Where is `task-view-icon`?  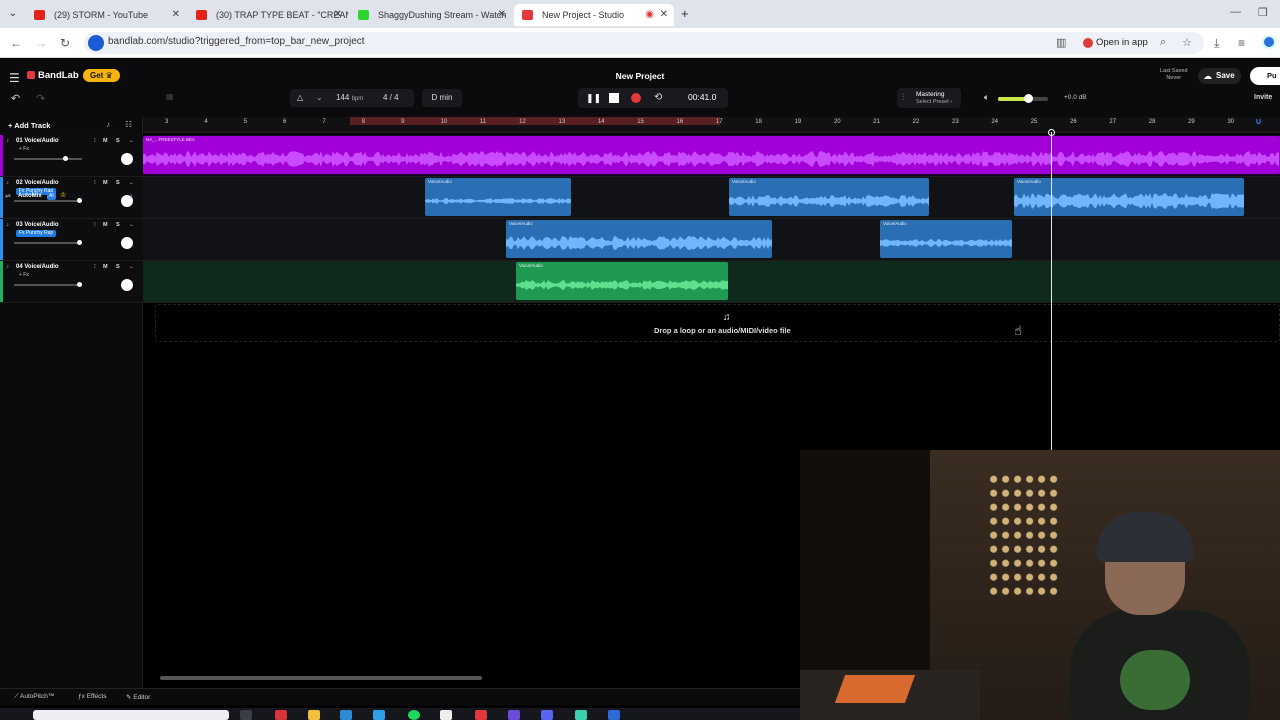
task-view-icon is located at coordinates (246, 715).